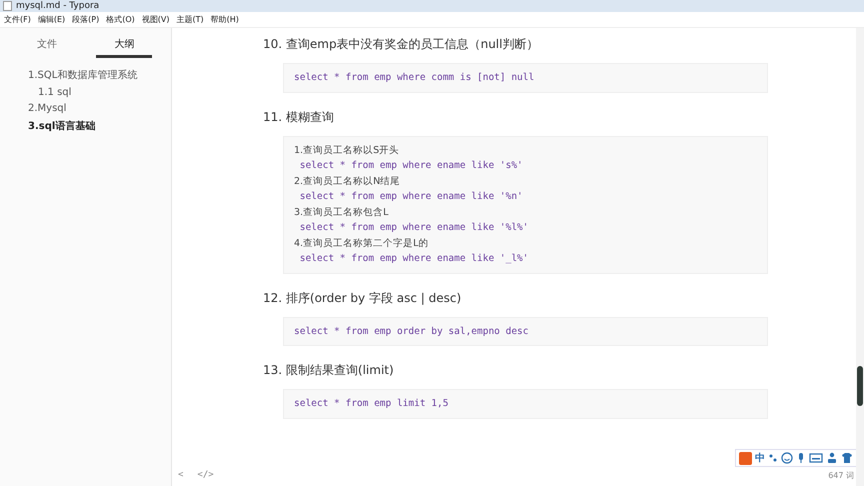 Image resolution: width=864 pixels, height=486 pixels. I want to click on menu-item: 视图(V), so click(156, 19).